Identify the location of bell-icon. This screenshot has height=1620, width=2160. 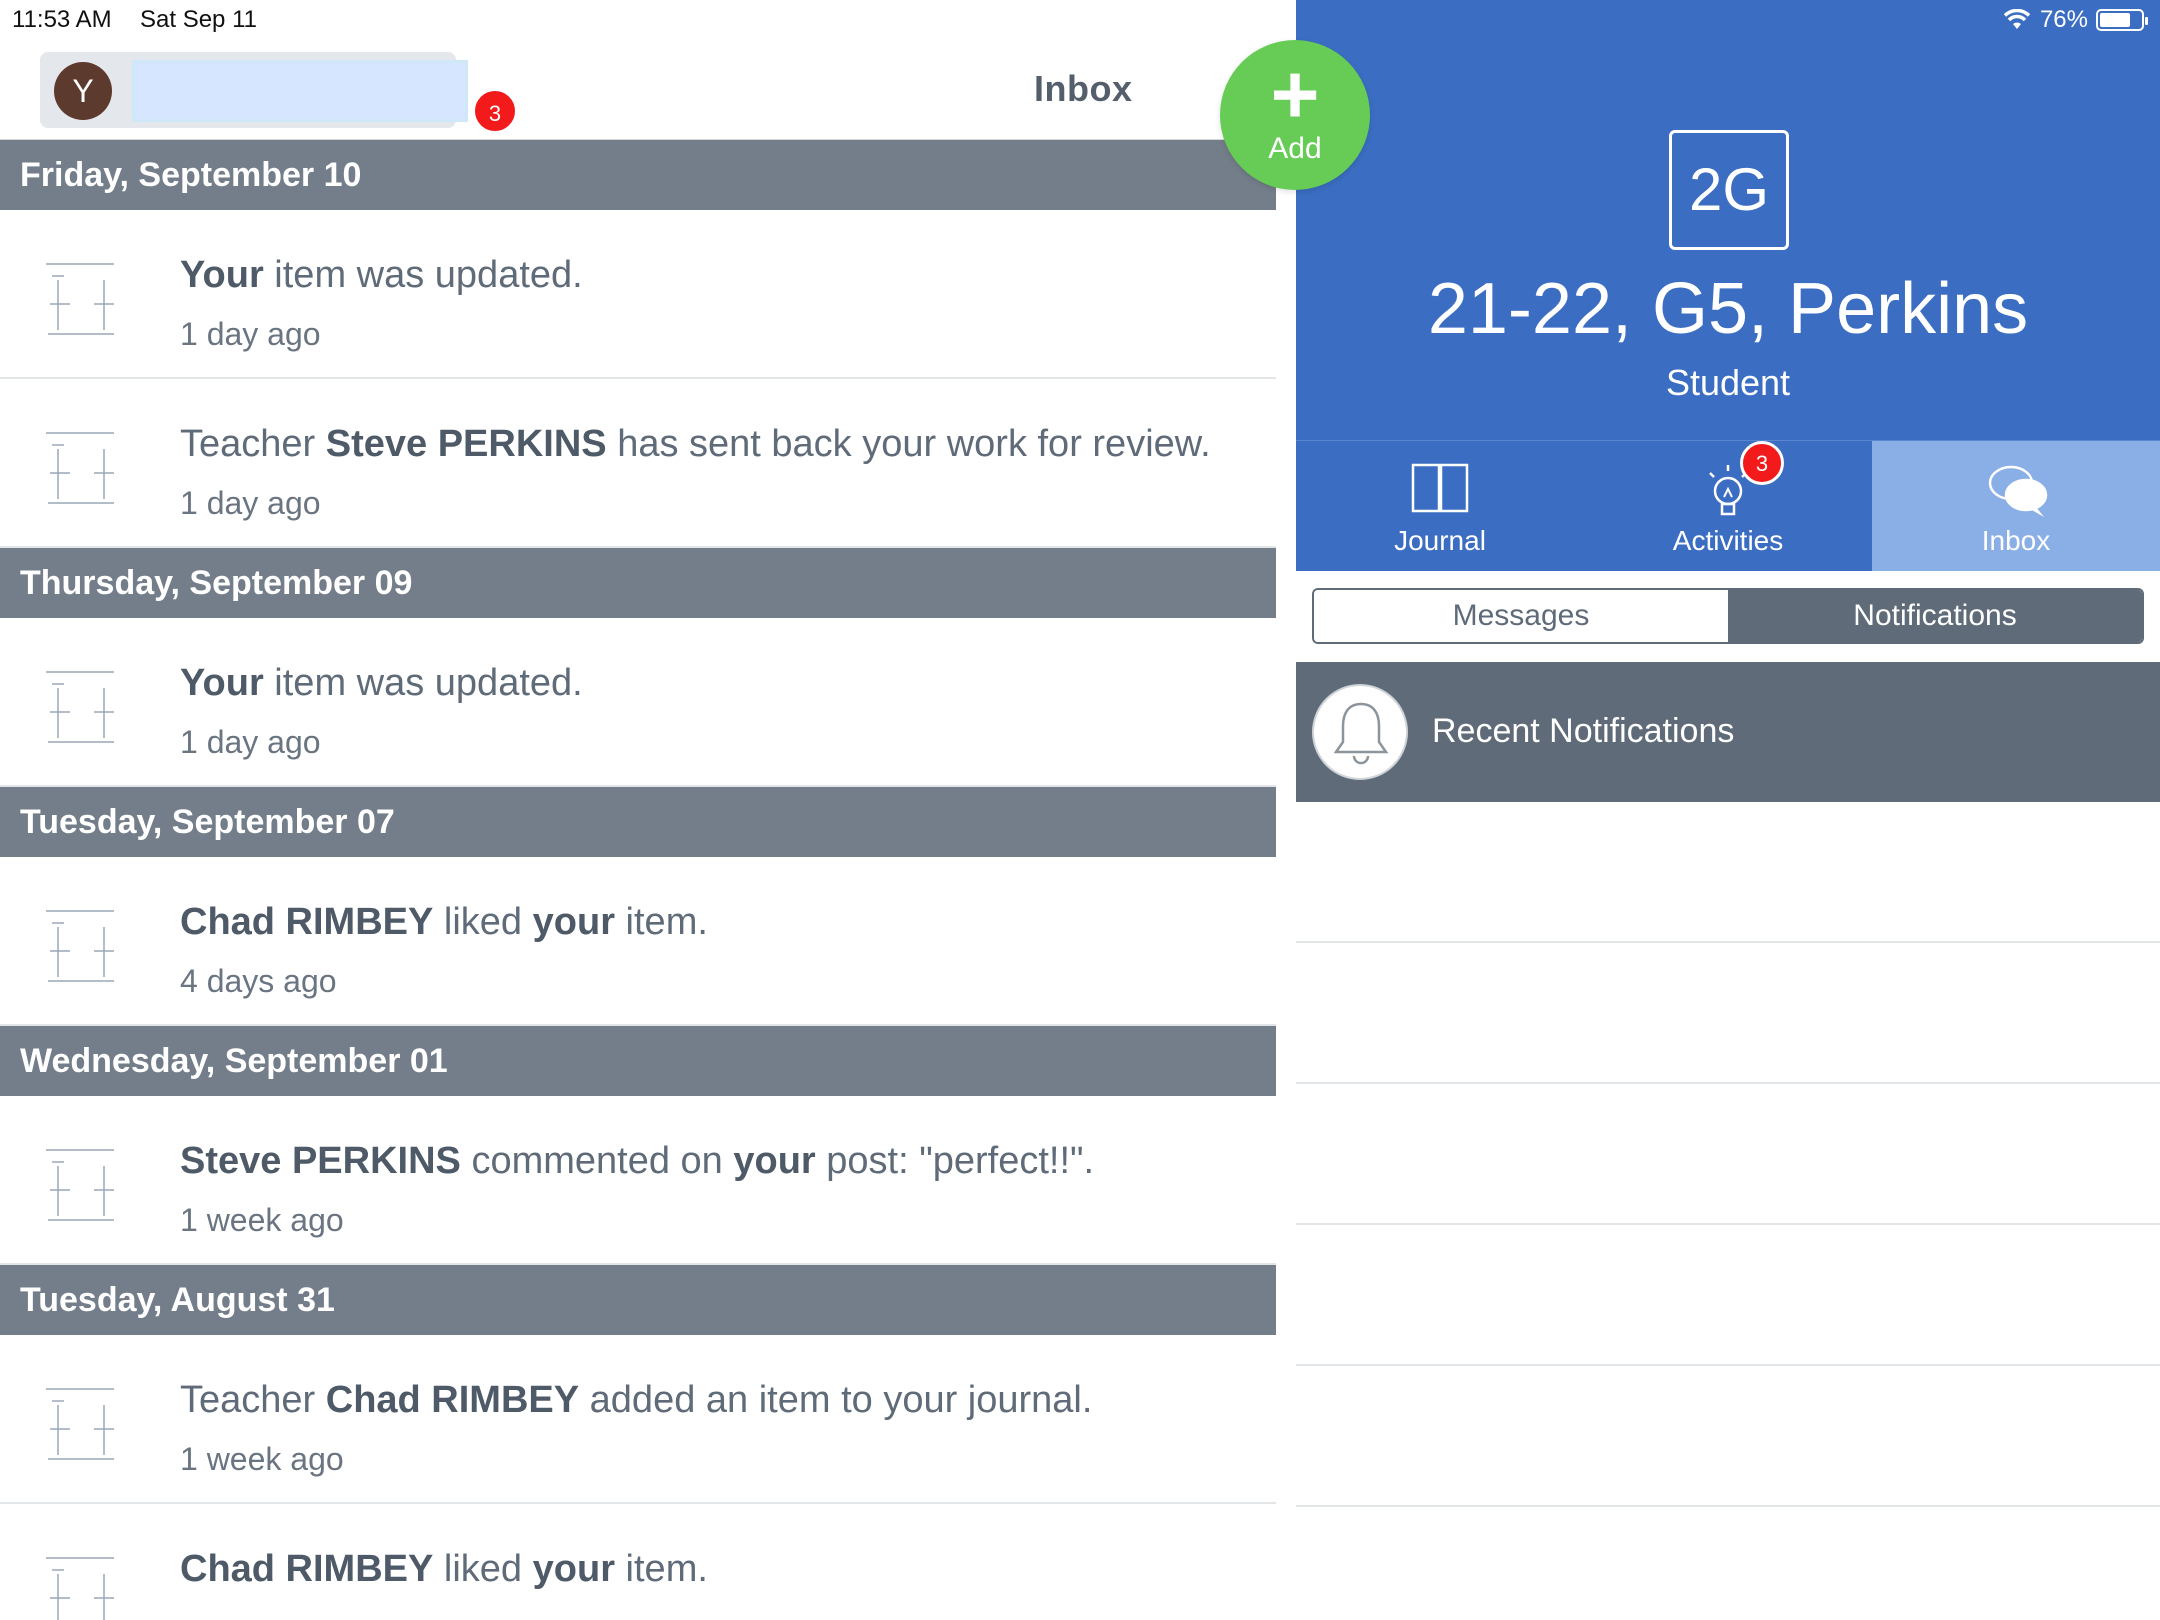
(1361, 733).